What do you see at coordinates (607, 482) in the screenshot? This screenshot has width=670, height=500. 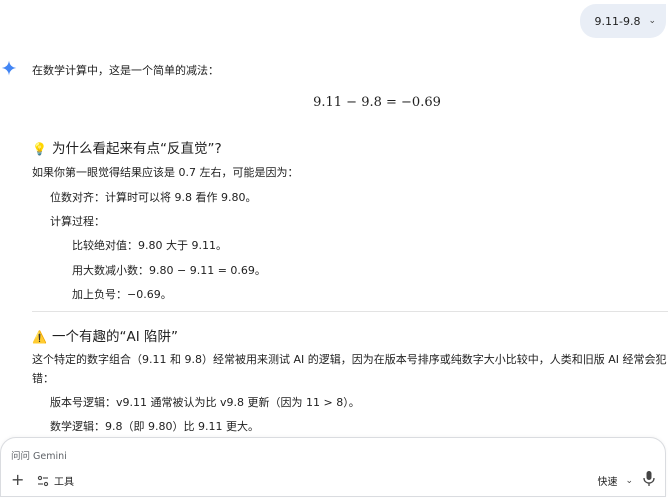 I see `speed-label: 快速` at bounding box center [607, 482].